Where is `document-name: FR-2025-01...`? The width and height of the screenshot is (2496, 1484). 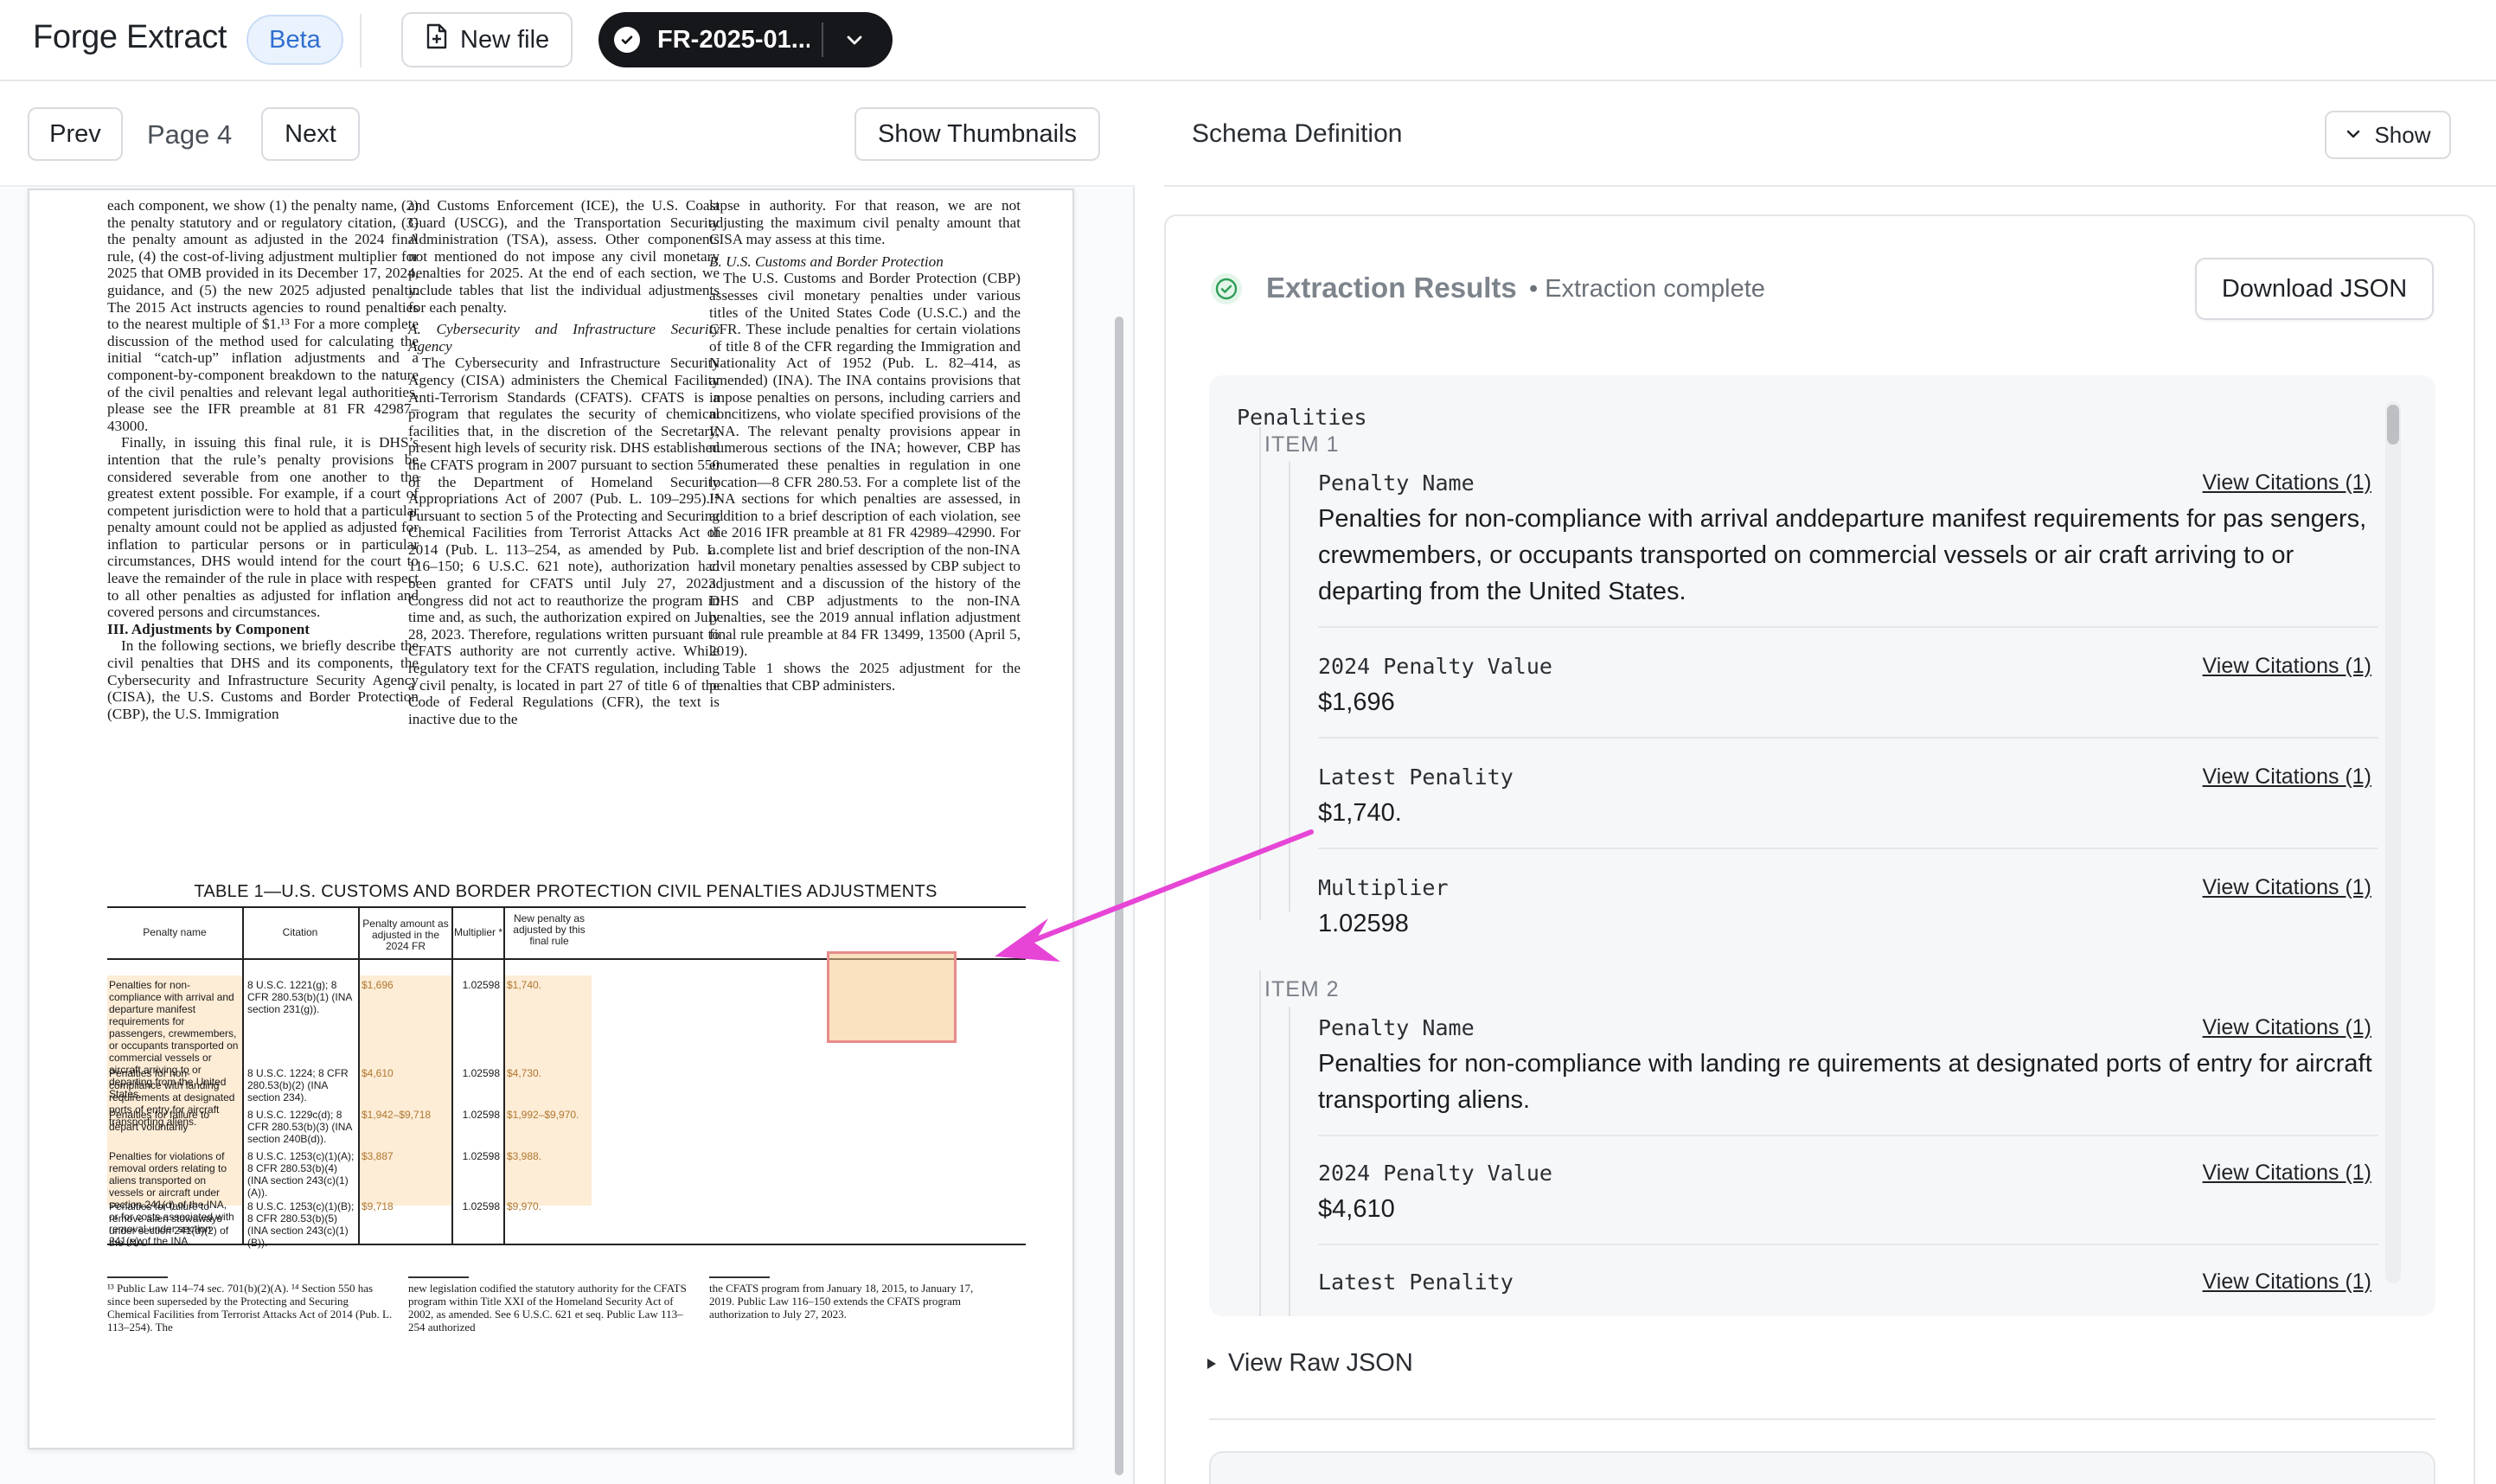
document-name: FR-2025-01... is located at coordinates (733, 40).